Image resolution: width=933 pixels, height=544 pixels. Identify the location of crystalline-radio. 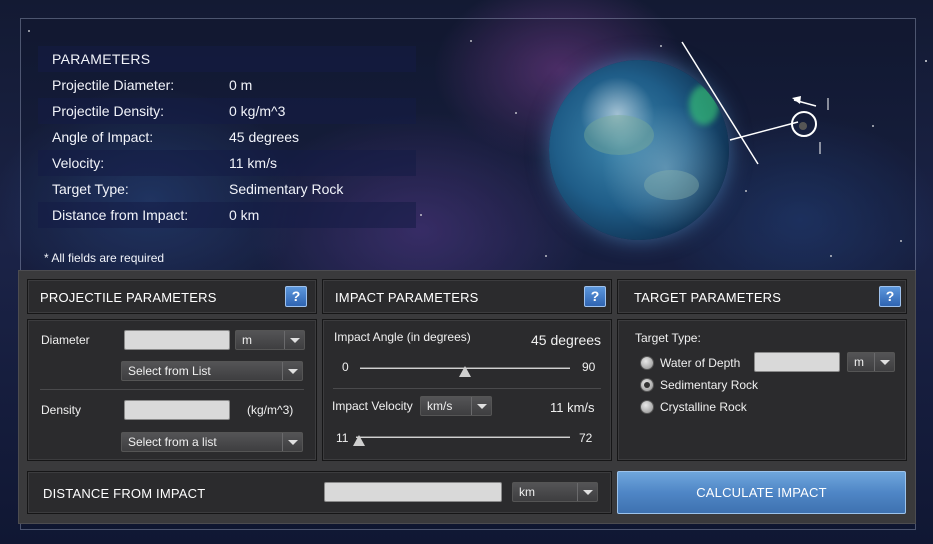
(647, 407).